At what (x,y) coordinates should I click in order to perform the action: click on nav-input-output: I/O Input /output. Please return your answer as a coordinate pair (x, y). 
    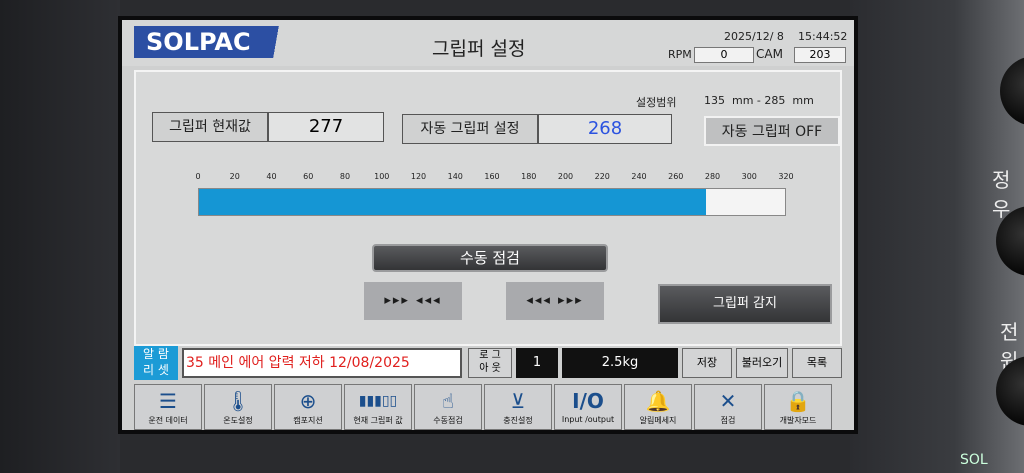
    Looking at the image, I should click on (588, 407).